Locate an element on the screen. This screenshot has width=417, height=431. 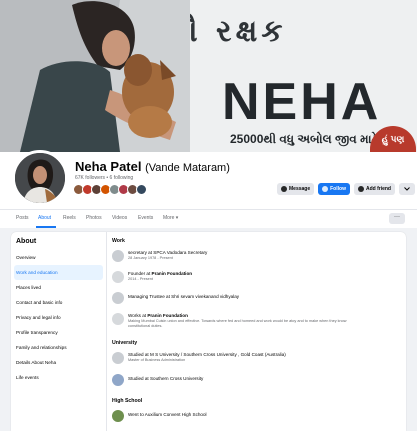
add-friend-button-label: Add friend is located at coordinates (378, 189).